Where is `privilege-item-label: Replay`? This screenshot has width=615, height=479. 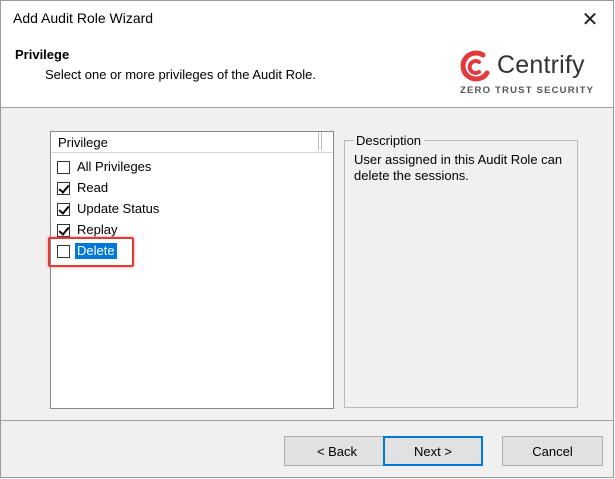 privilege-item-label: Replay is located at coordinates (97, 229).